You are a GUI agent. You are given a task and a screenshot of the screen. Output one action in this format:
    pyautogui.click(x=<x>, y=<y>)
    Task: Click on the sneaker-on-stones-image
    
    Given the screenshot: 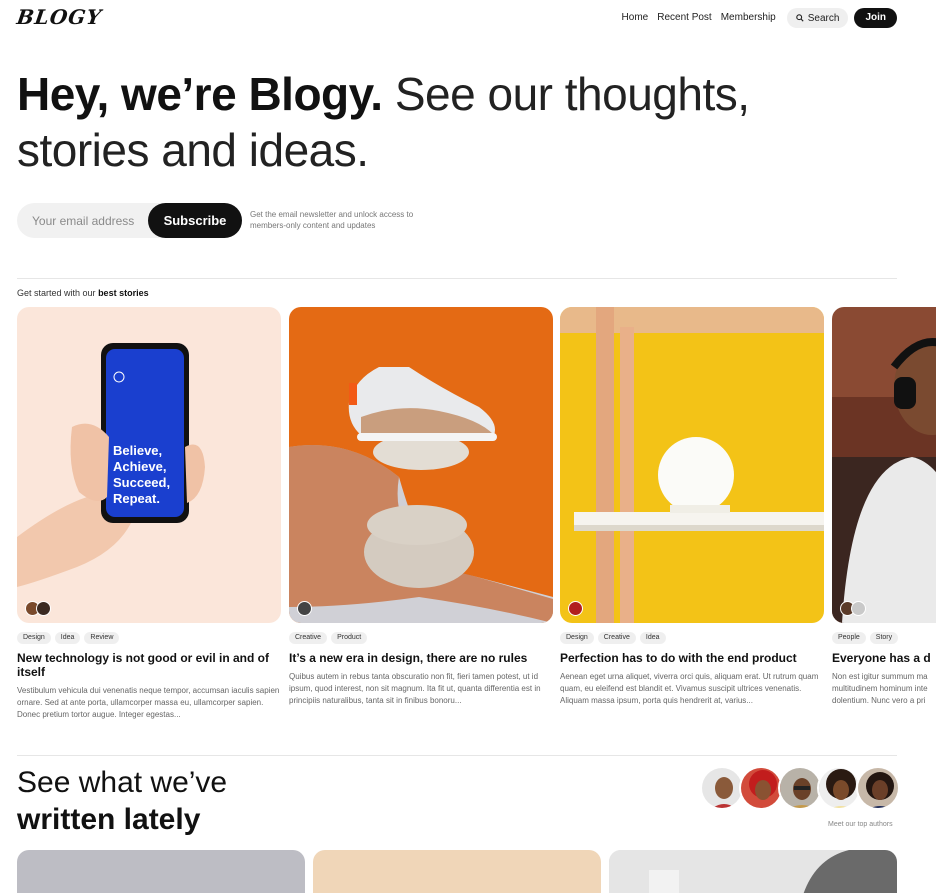 What is the action you would take?
    pyautogui.click(x=421, y=465)
    